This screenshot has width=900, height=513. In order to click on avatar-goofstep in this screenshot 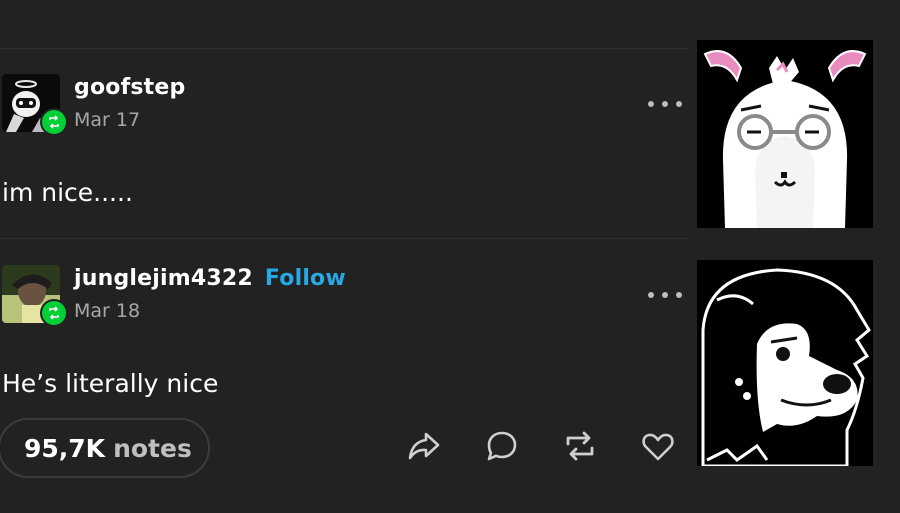, I will do `click(35, 105)`.